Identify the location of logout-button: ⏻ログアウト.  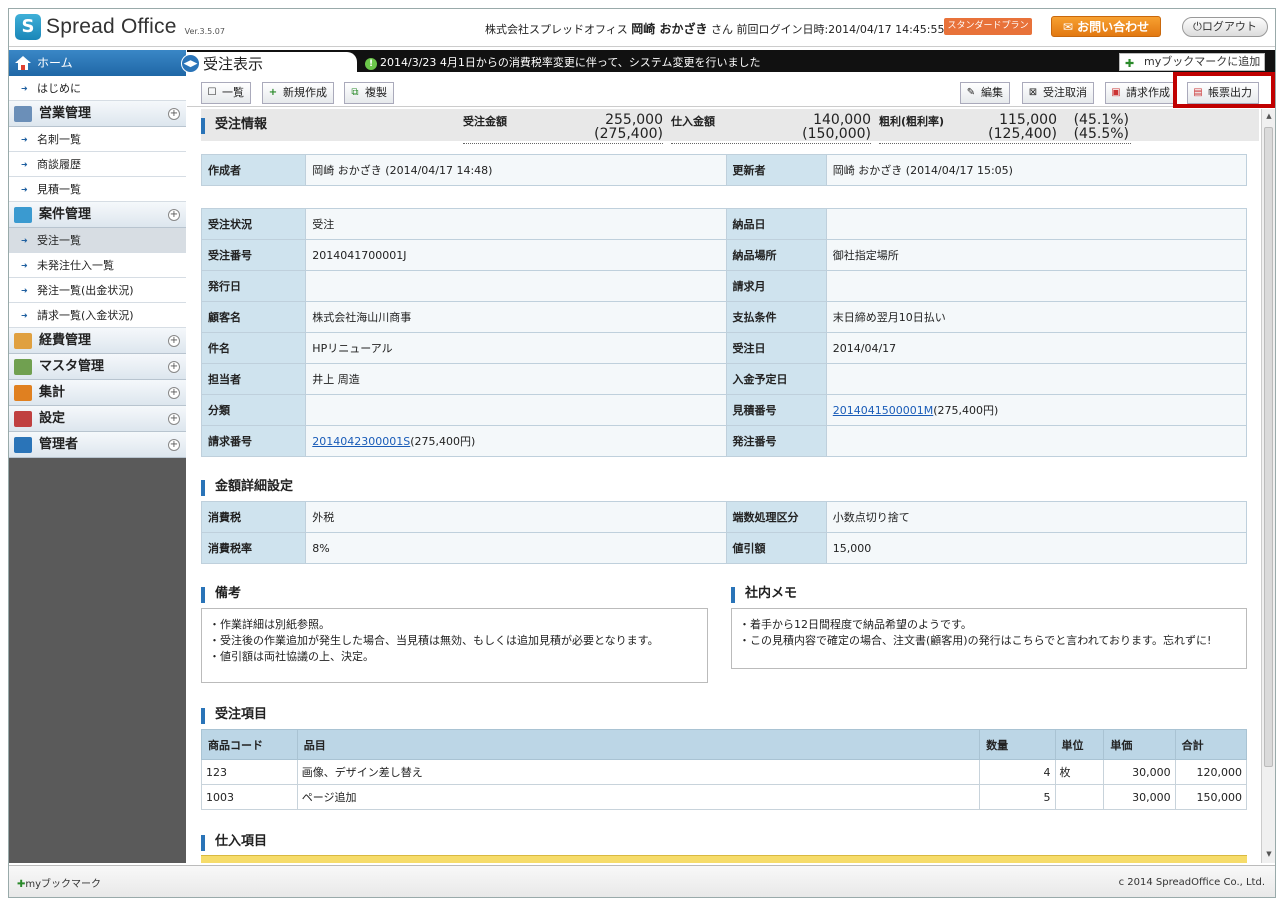
(1225, 27).